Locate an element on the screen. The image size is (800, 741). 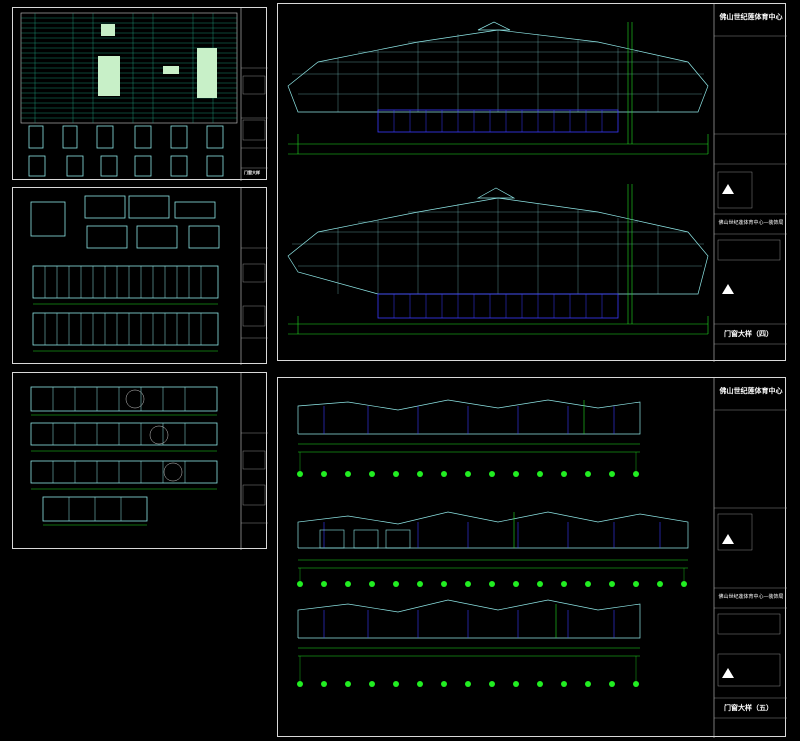
sheet-name-4: 门窗大样（四） is located at coordinates (748, 334).